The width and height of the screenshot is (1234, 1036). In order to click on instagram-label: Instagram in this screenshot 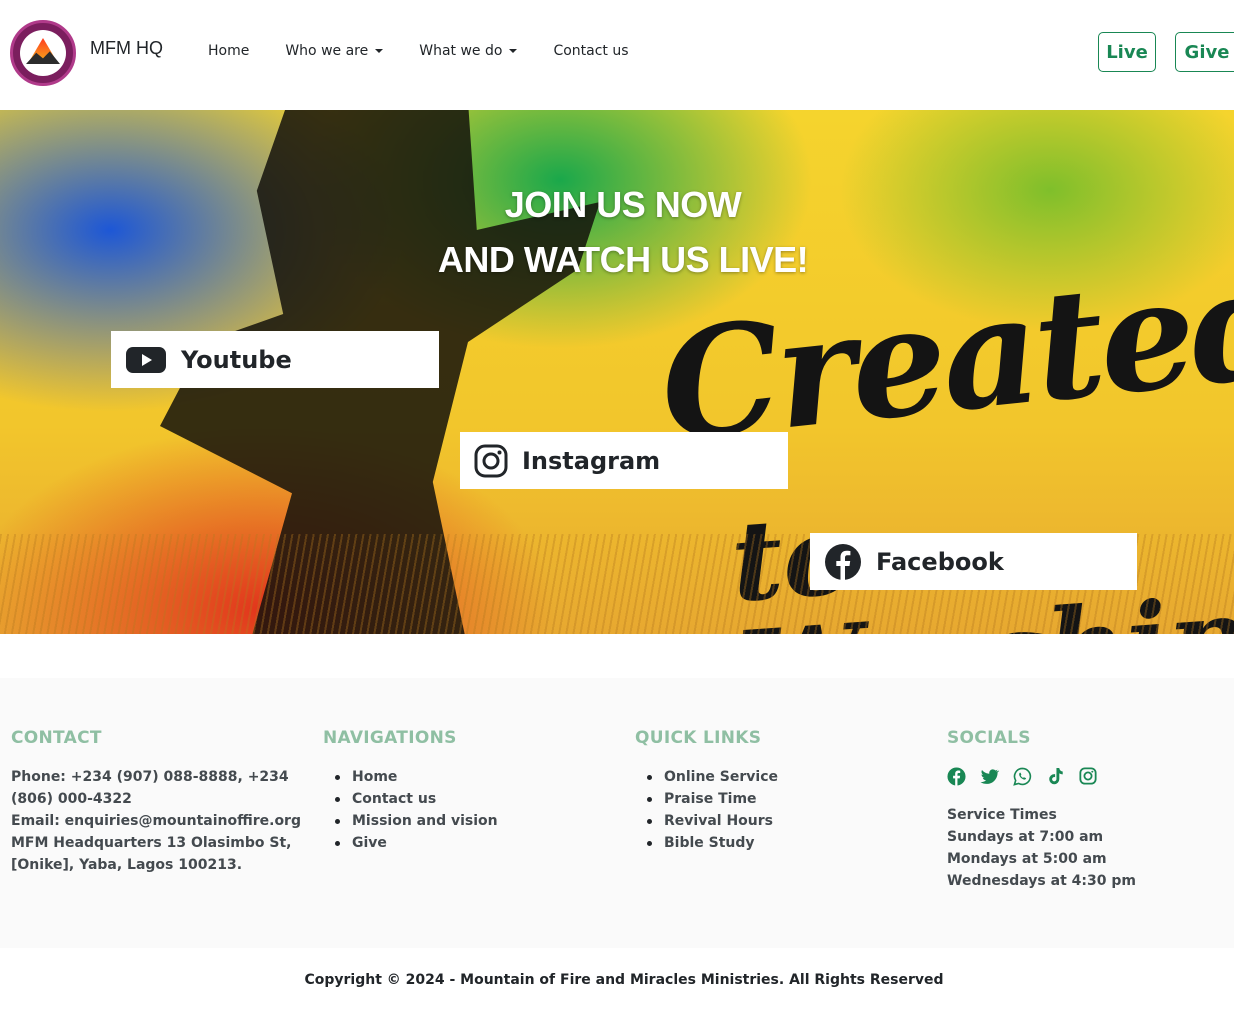, I will do `click(591, 460)`.